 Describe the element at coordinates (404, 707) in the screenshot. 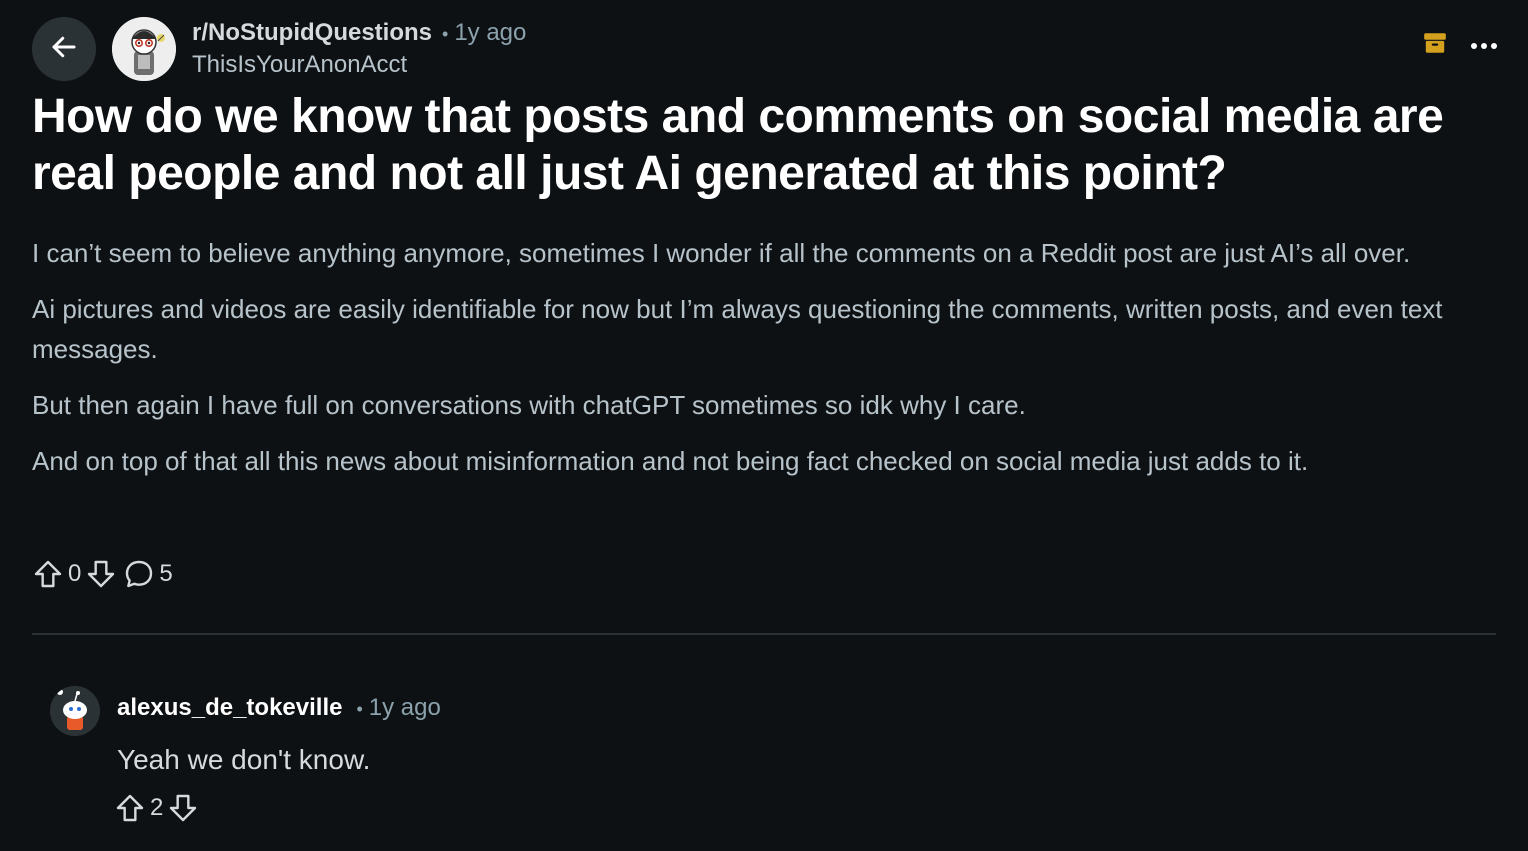

I see `comment-timestamp: 1y ago` at that location.